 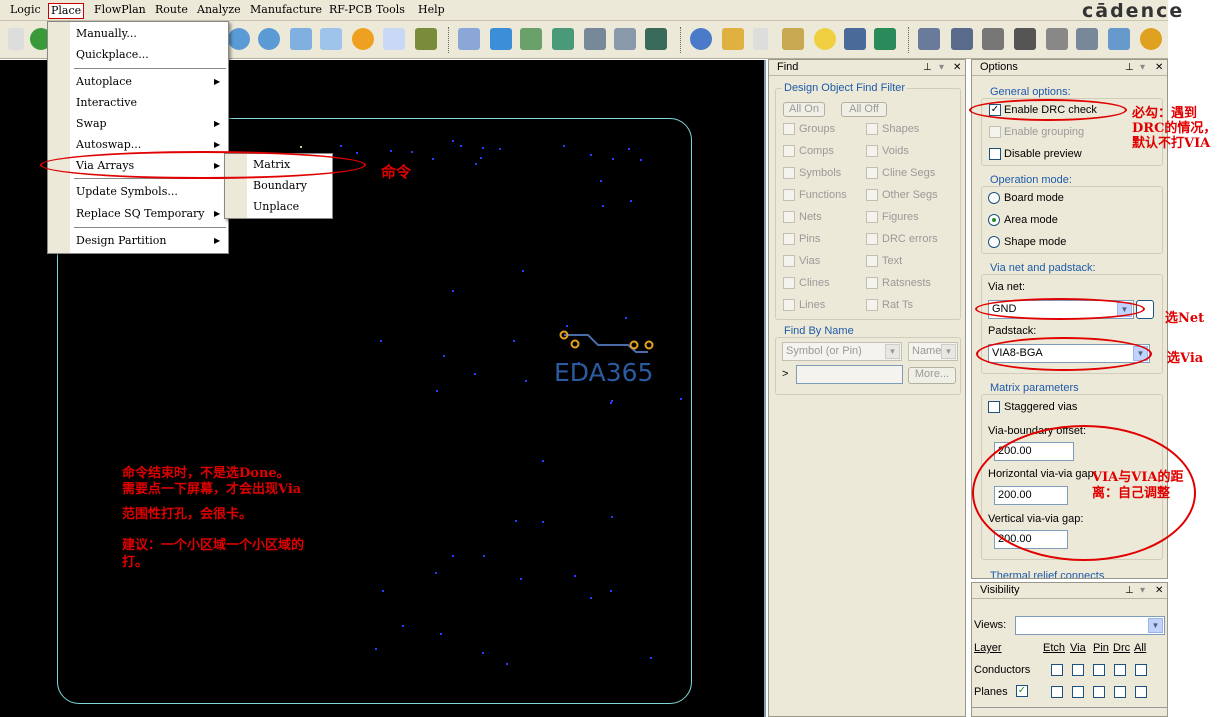 What do you see at coordinates (701, 39) in the screenshot?
I see `info-icon` at bounding box center [701, 39].